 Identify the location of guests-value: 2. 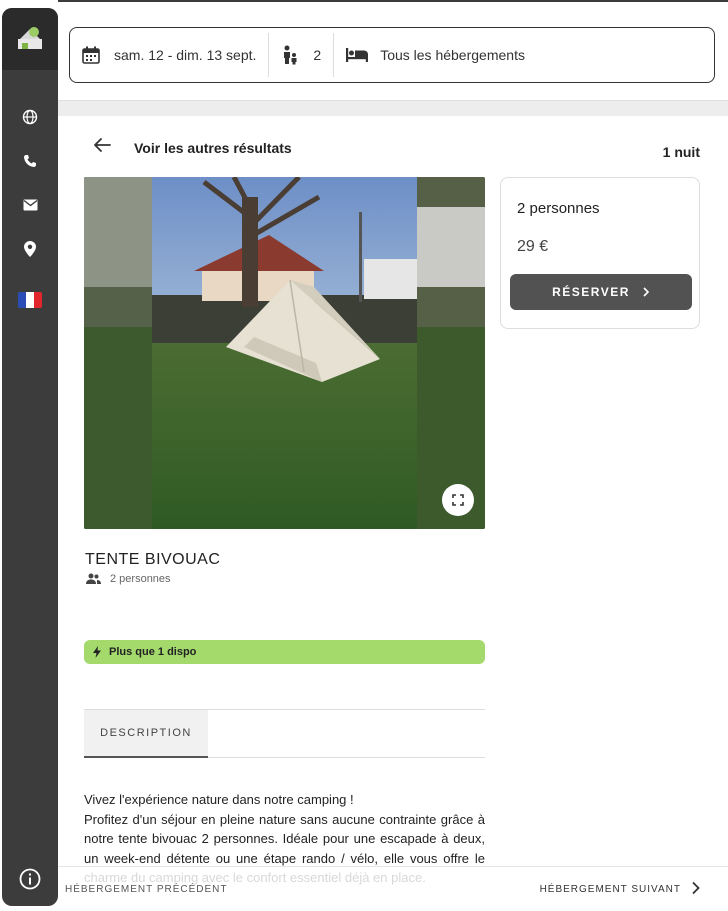
(317, 55).